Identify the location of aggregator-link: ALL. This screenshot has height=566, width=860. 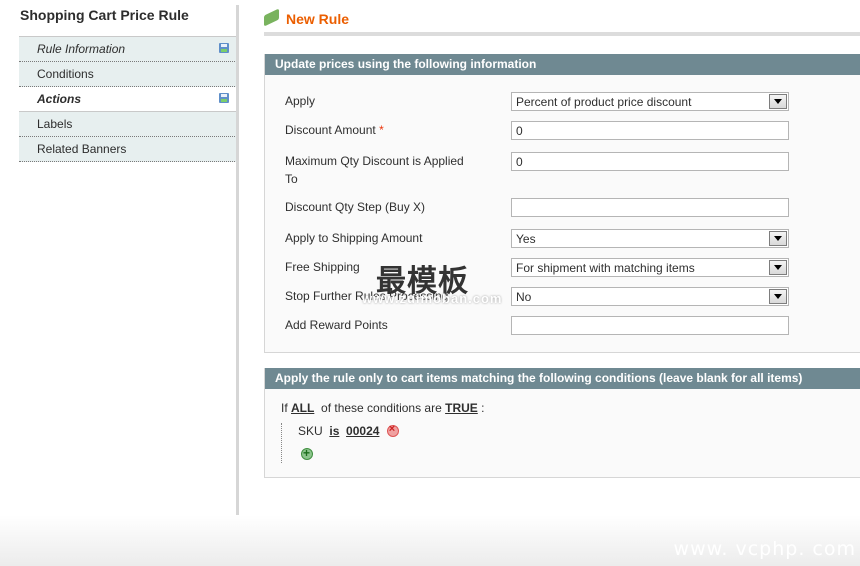
(302, 408).